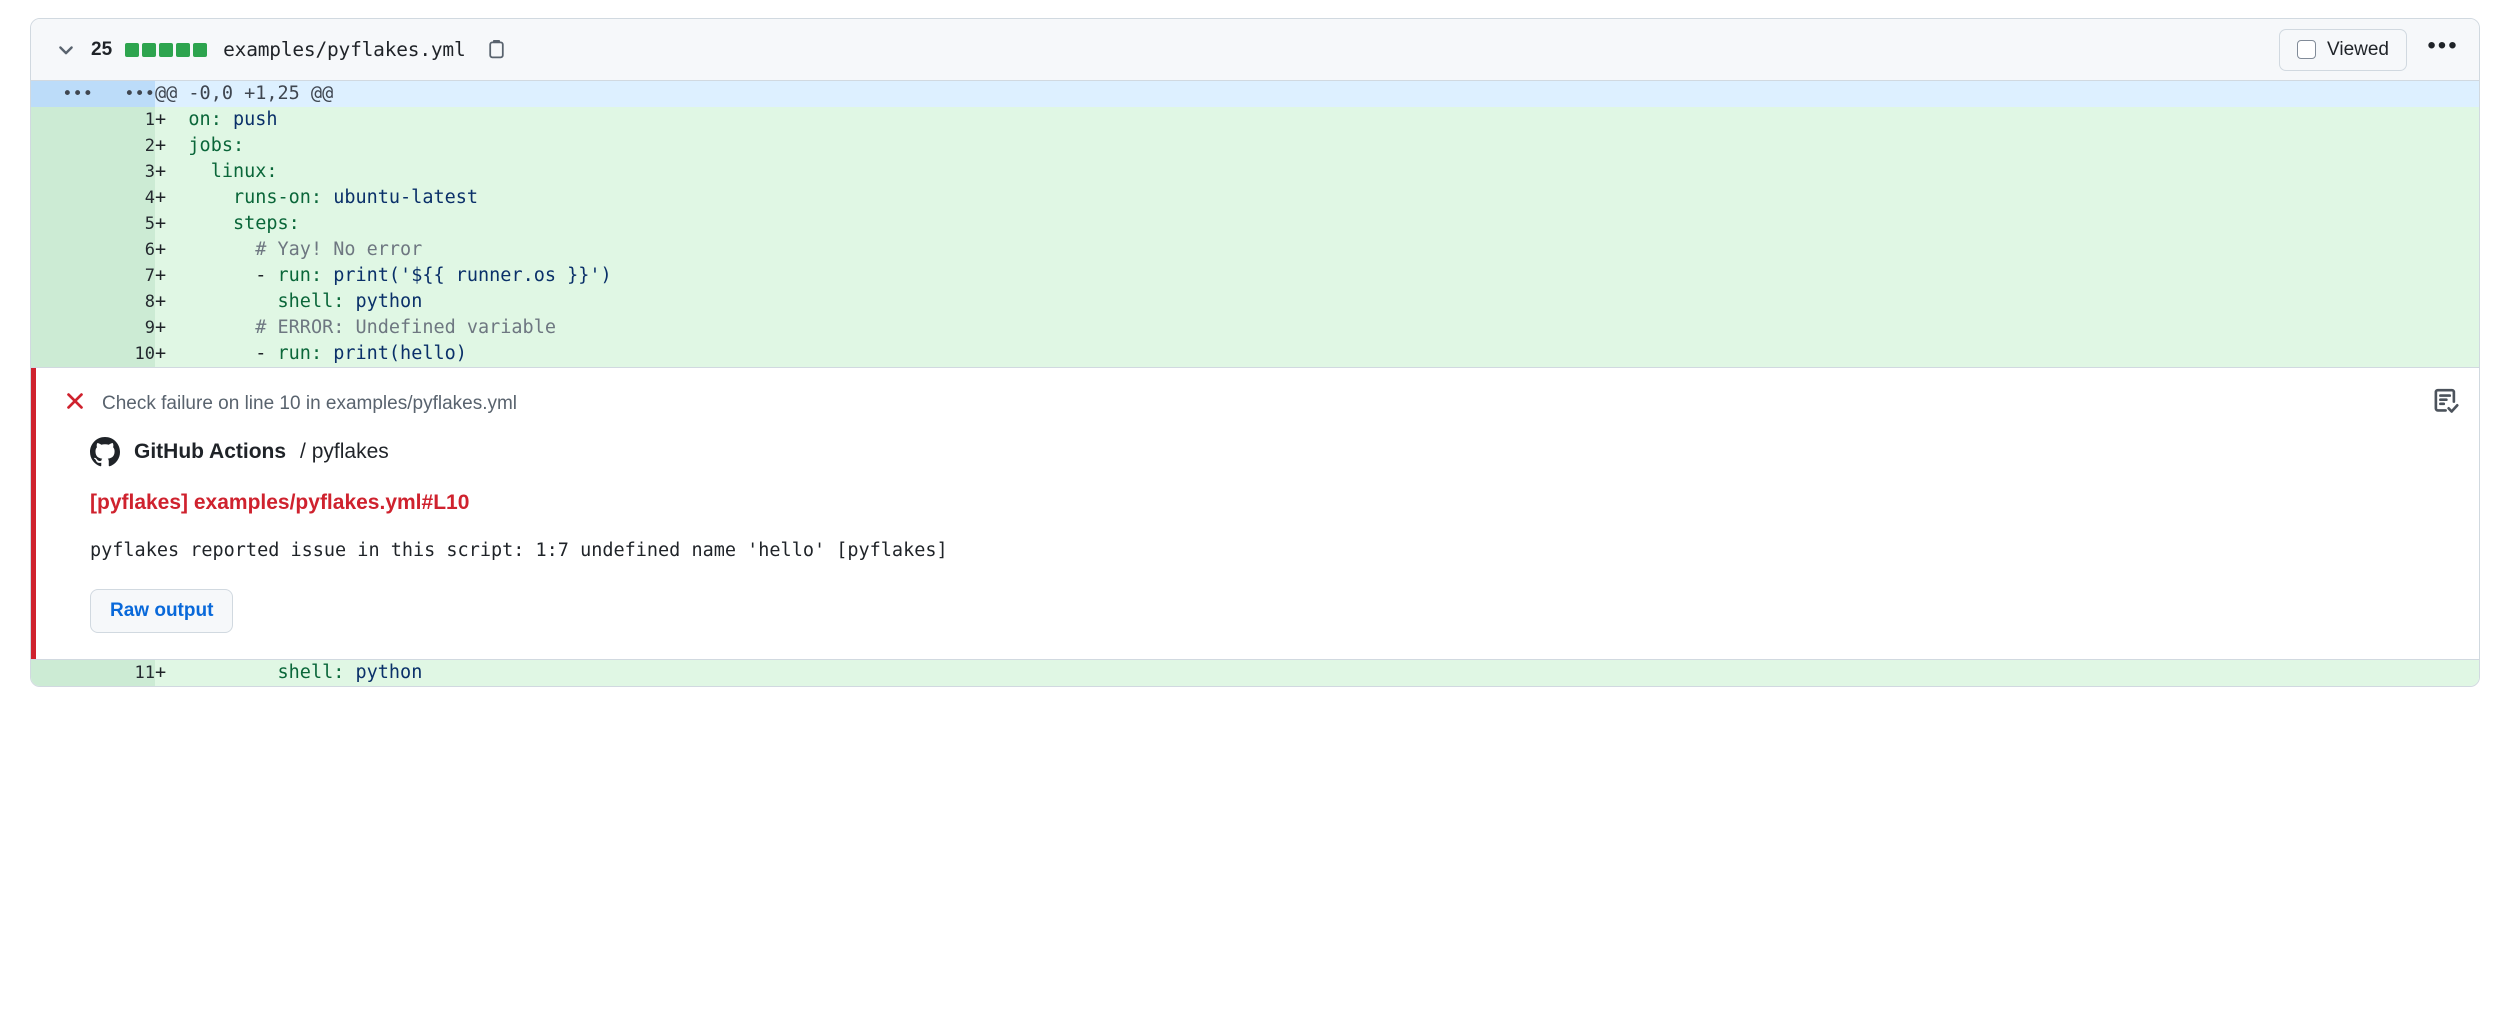 The image size is (2510, 1016). I want to click on table-row: 8 + shell: python, so click(1255, 302).